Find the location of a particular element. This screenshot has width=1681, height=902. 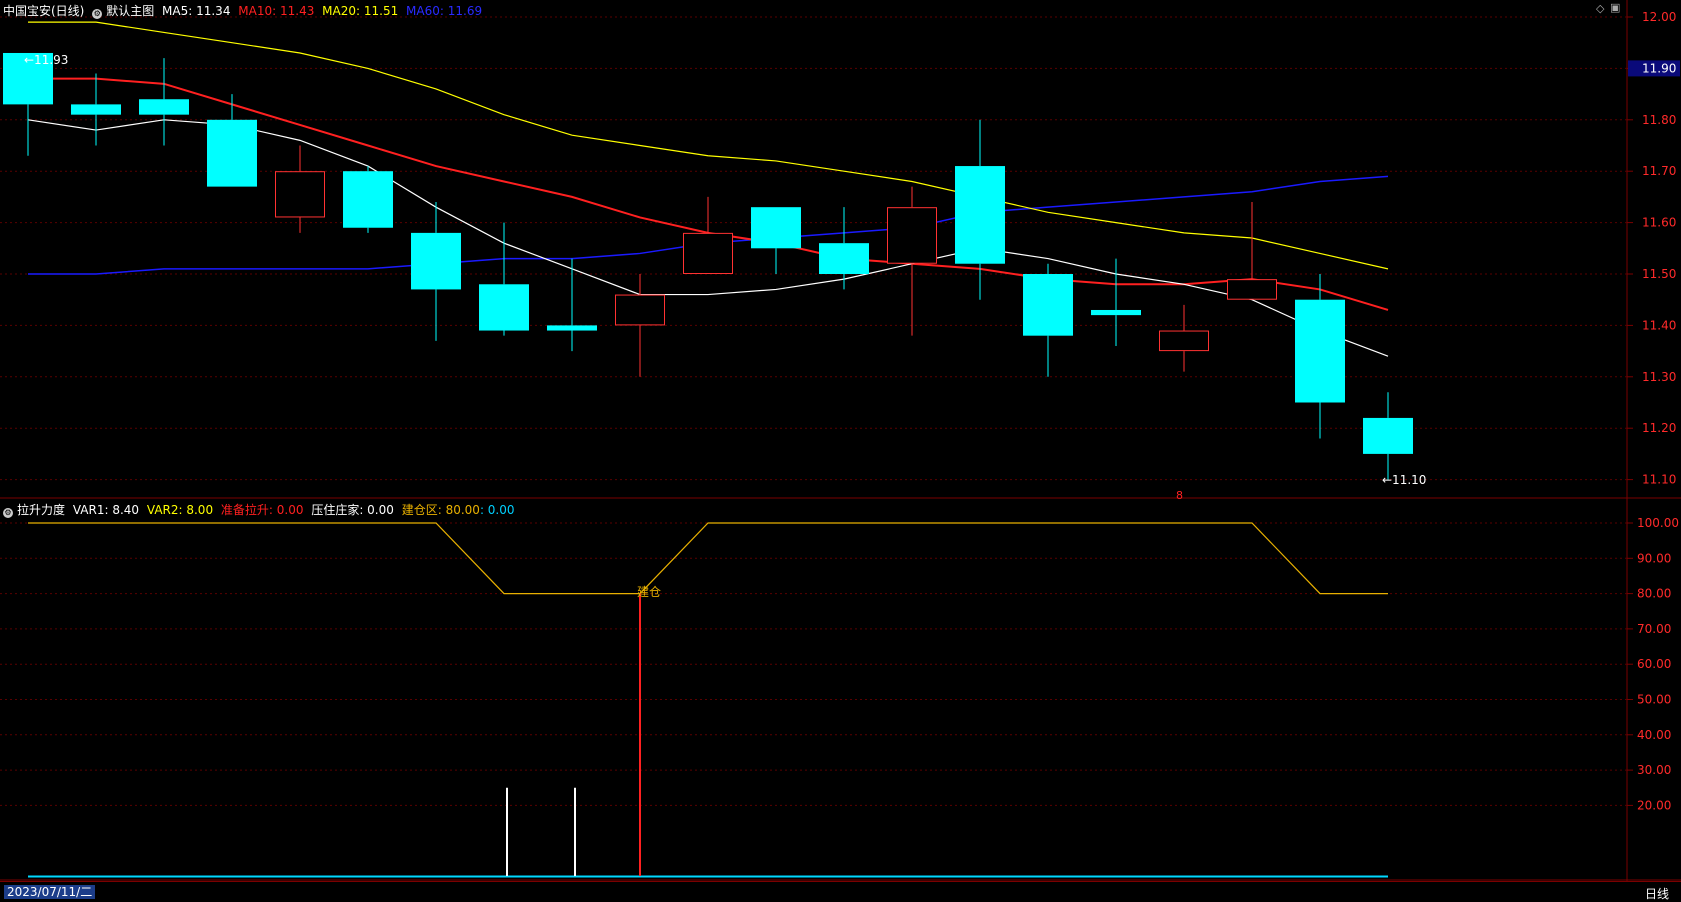

diamond-icon: ◇ is located at coordinates (1600, 8).